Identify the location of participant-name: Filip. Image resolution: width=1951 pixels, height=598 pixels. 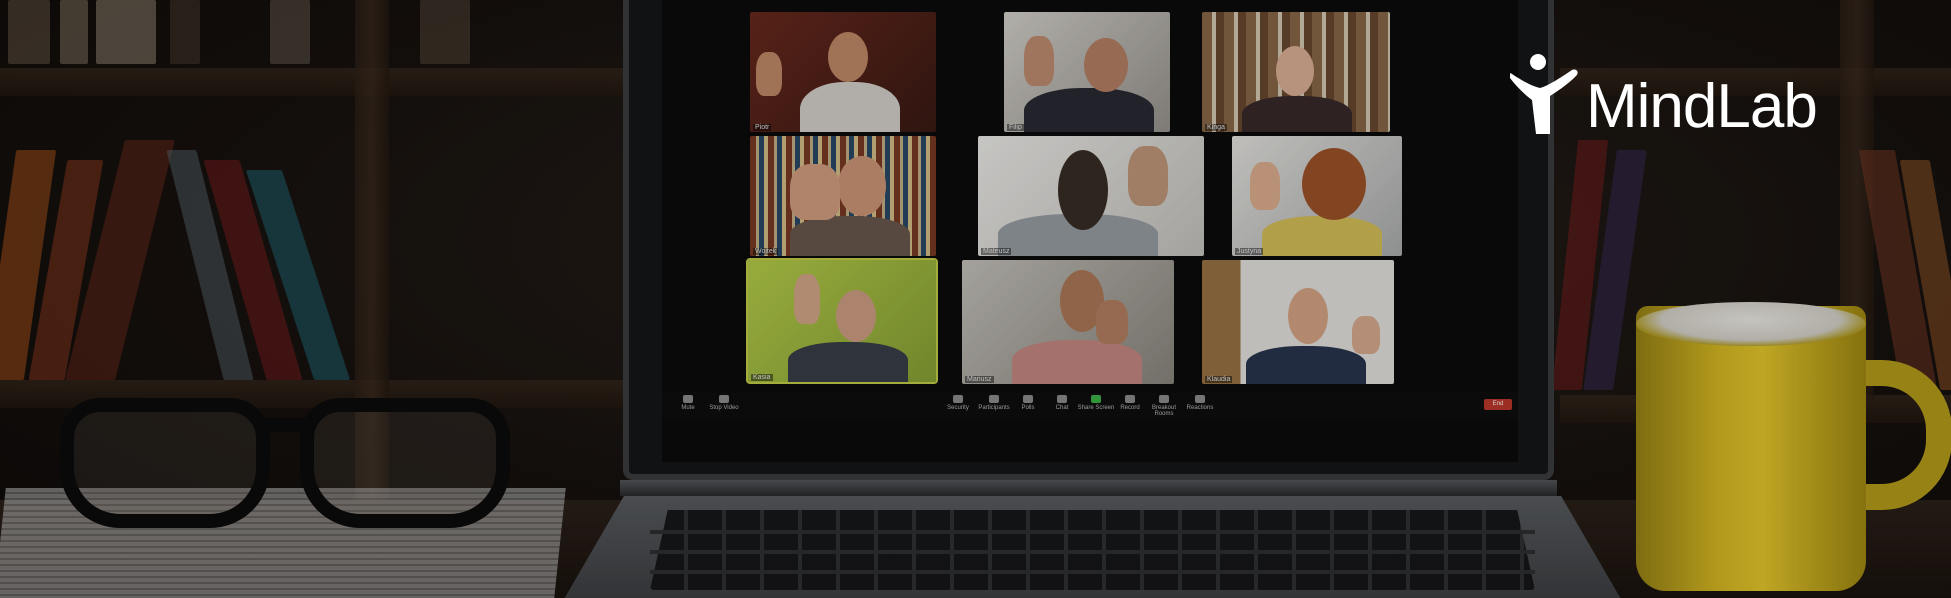
(1015, 127).